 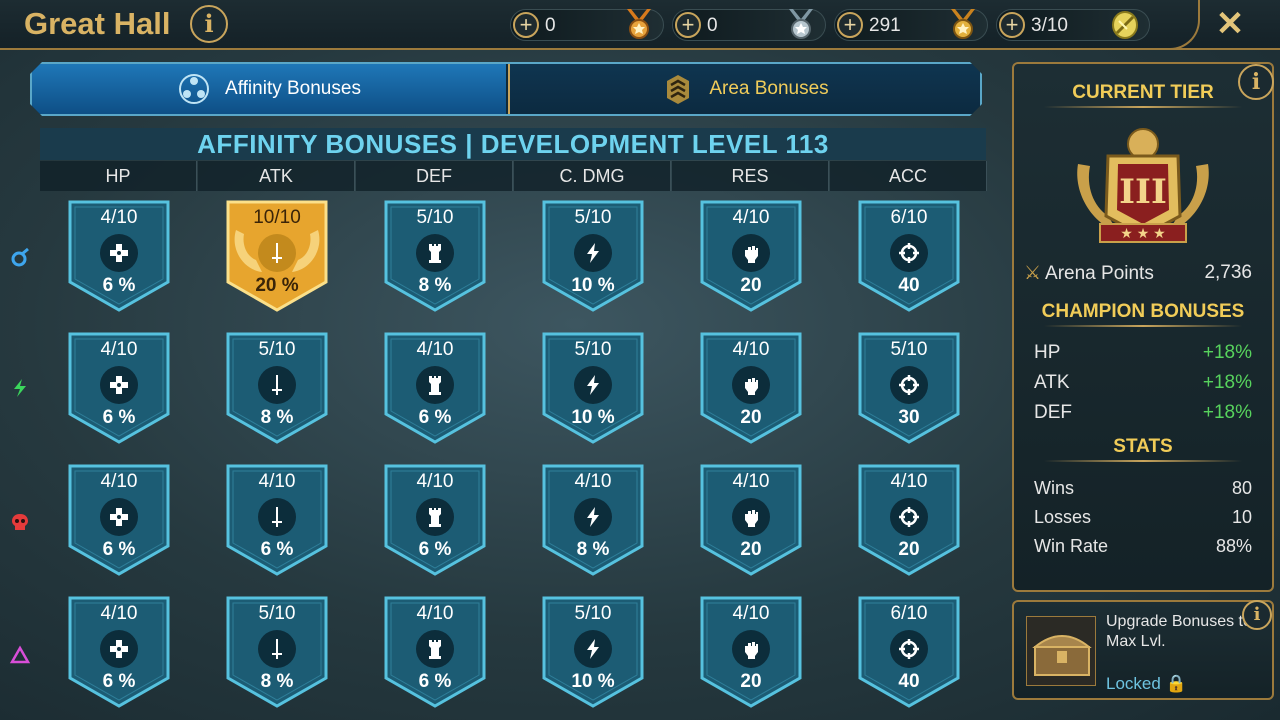 What do you see at coordinates (1012, 25) in the screenshot?
I see `add-arena-tokens-button: +` at bounding box center [1012, 25].